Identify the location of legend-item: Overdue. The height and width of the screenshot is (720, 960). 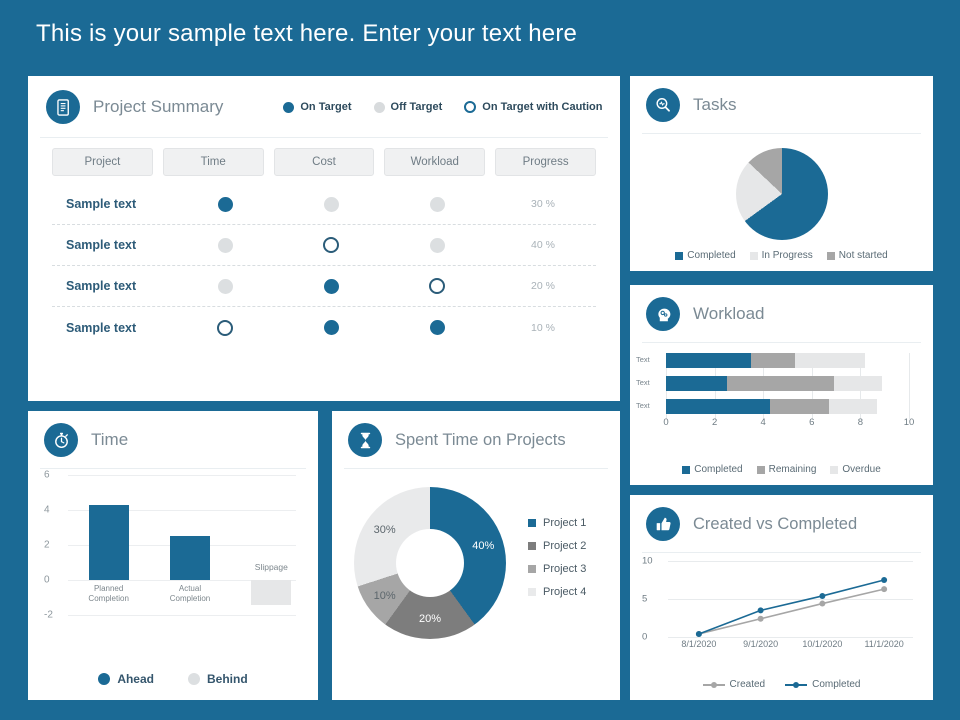
(855, 469).